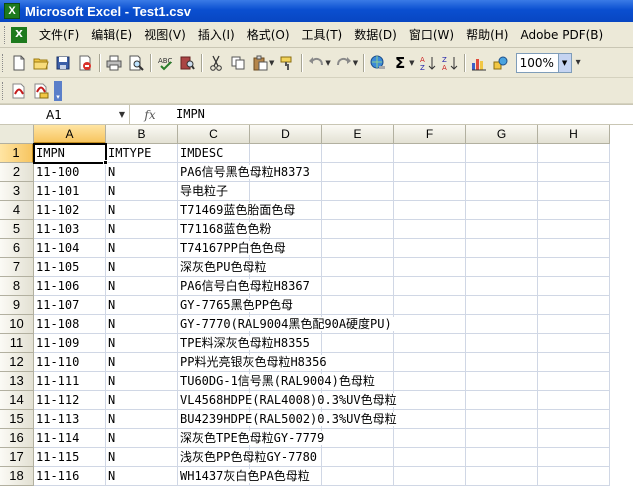  What do you see at coordinates (479, 63) in the screenshot?
I see `chart-wizard-button` at bounding box center [479, 63].